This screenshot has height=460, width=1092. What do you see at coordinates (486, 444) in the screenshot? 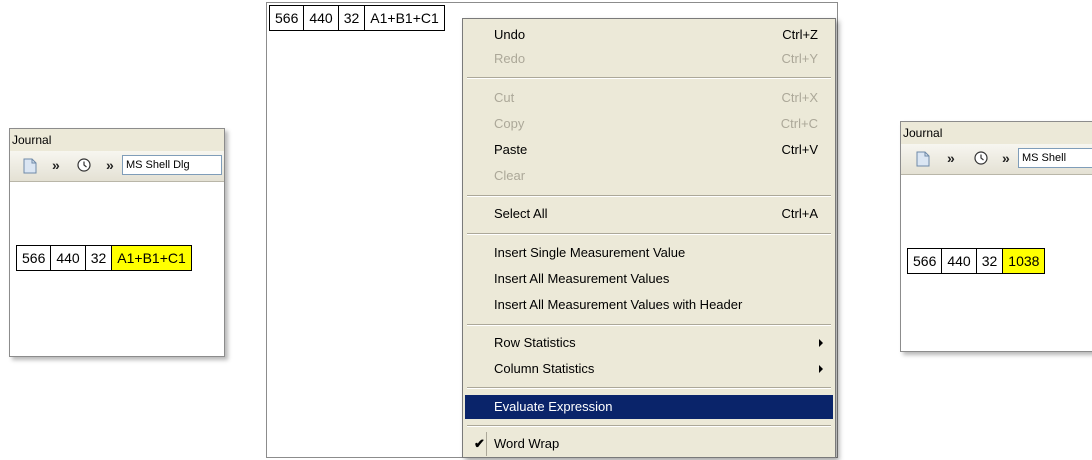
I see `menu-gutter` at bounding box center [486, 444].